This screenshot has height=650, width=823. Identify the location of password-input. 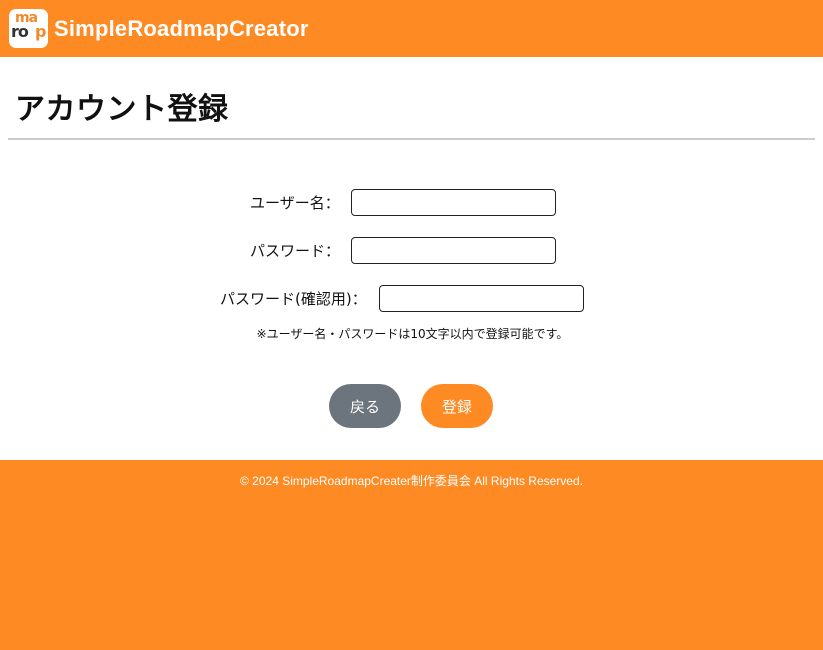
(454, 250).